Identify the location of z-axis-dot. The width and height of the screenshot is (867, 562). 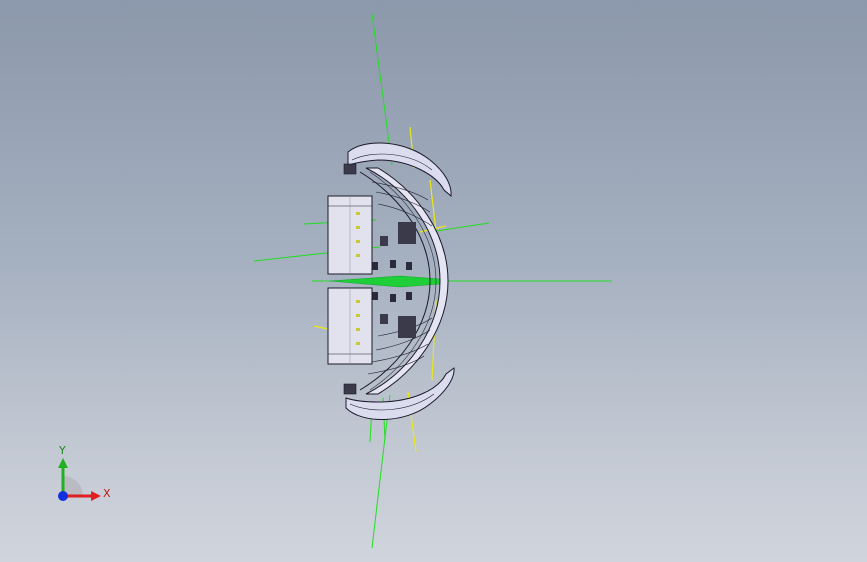
(63, 496).